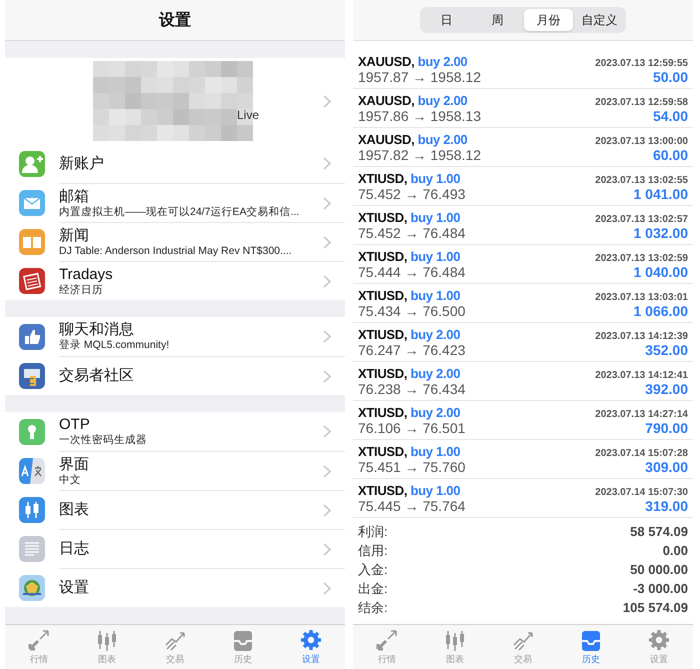 The height and width of the screenshot is (669, 700). I want to click on summary-value: 58 574.09, so click(659, 531).